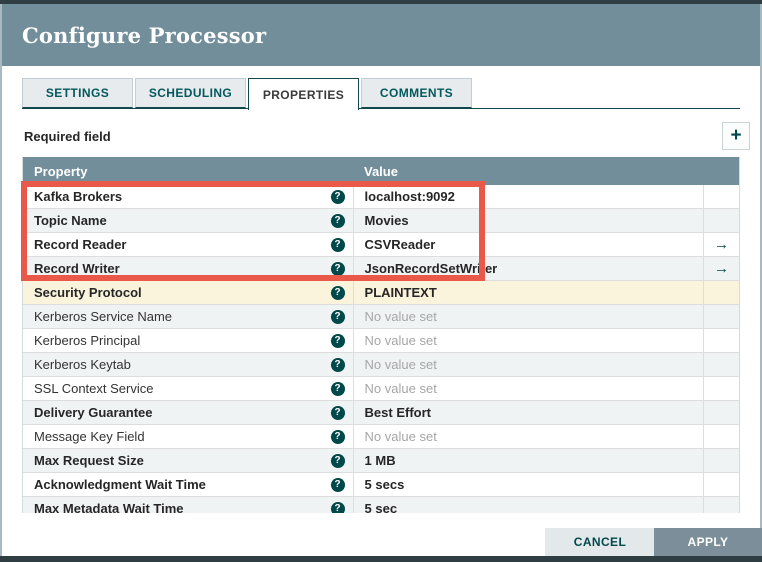 The width and height of the screenshot is (762, 562). What do you see at coordinates (188, 220) in the screenshot?
I see `property-name-cell: Topic Name ?` at bounding box center [188, 220].